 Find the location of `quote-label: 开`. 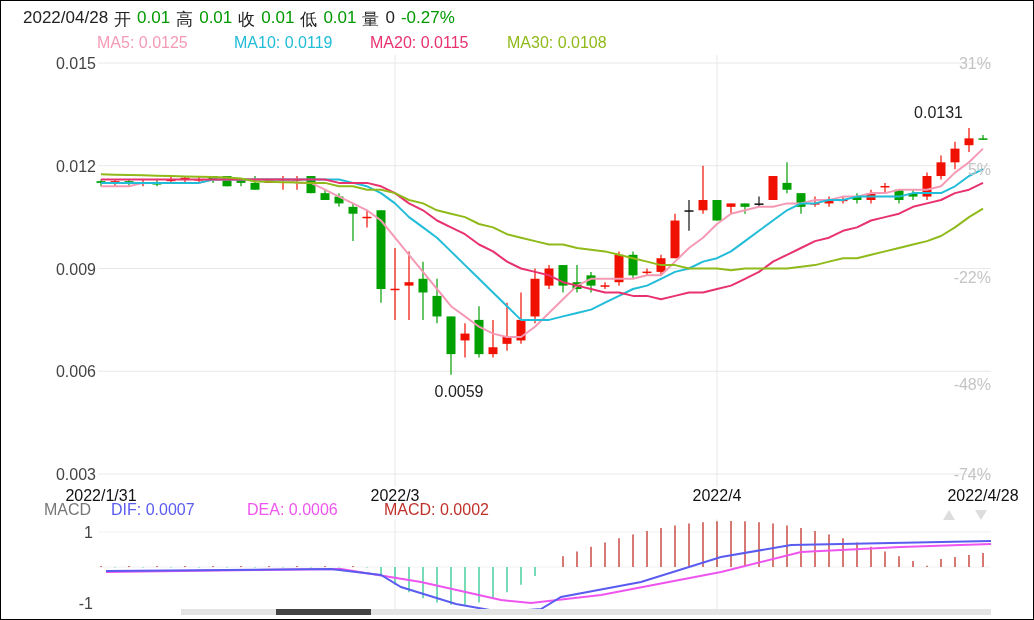

quote-label: 开 is located at coordinates (123, 20).